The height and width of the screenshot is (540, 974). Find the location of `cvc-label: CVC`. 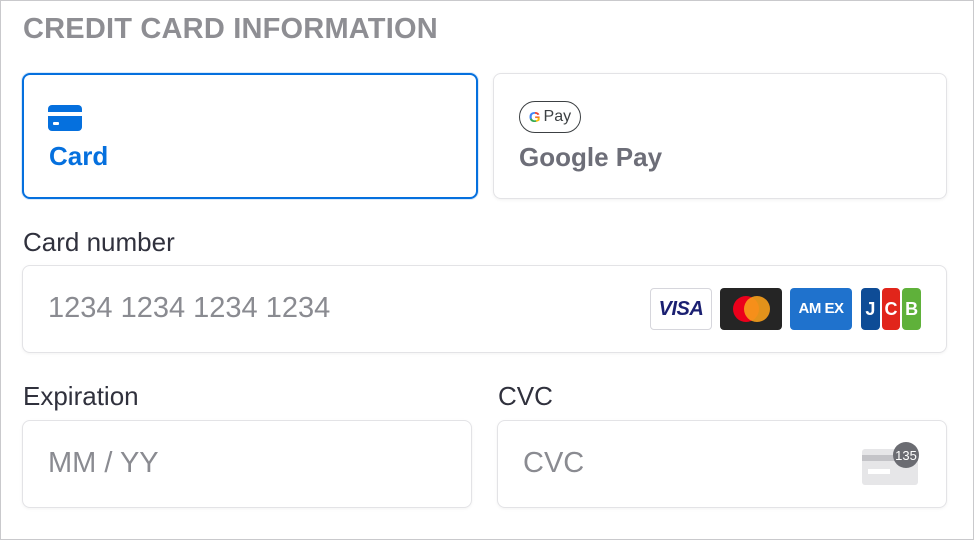

cvc-label: CVC is located at coordinates (525, 396).